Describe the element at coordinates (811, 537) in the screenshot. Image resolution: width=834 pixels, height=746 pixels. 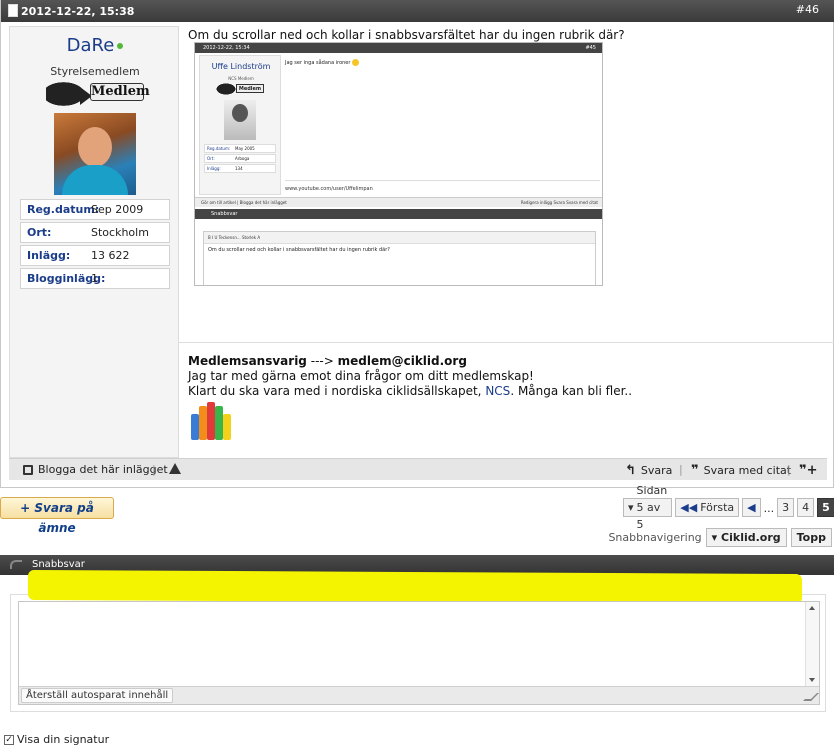
I see `top-button: Topp` at that location.